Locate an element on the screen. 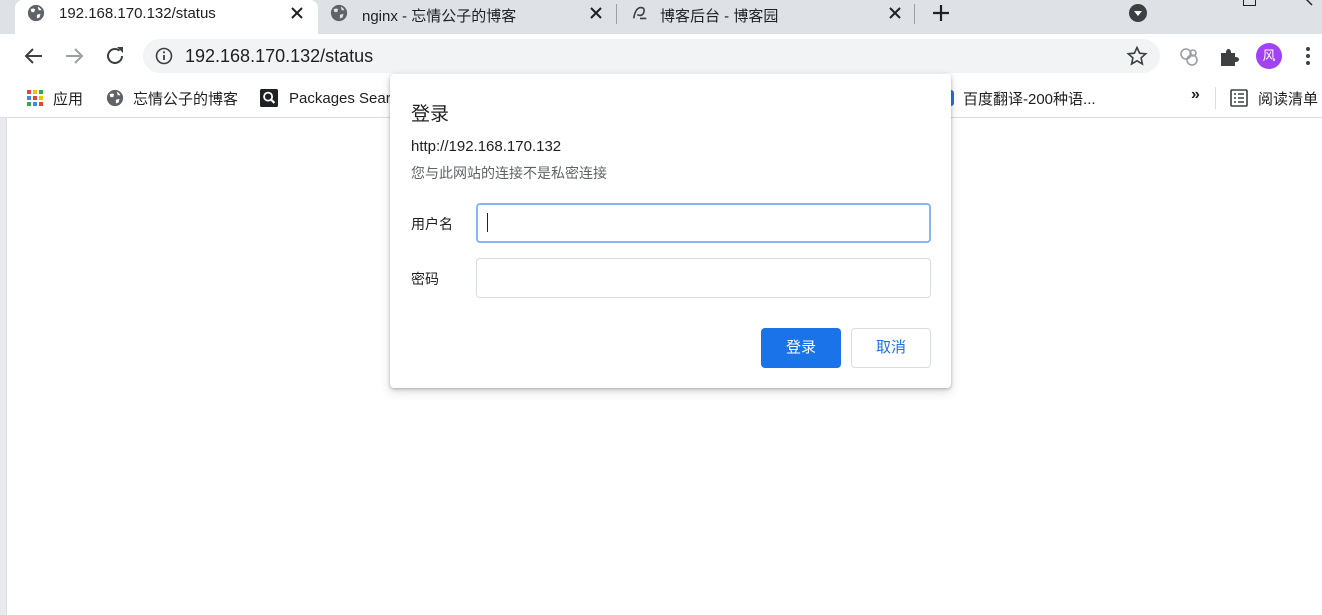 This screenshot has width=1322, height=615. bookmark-apps: 应用 is located at coordinates (54, 98).